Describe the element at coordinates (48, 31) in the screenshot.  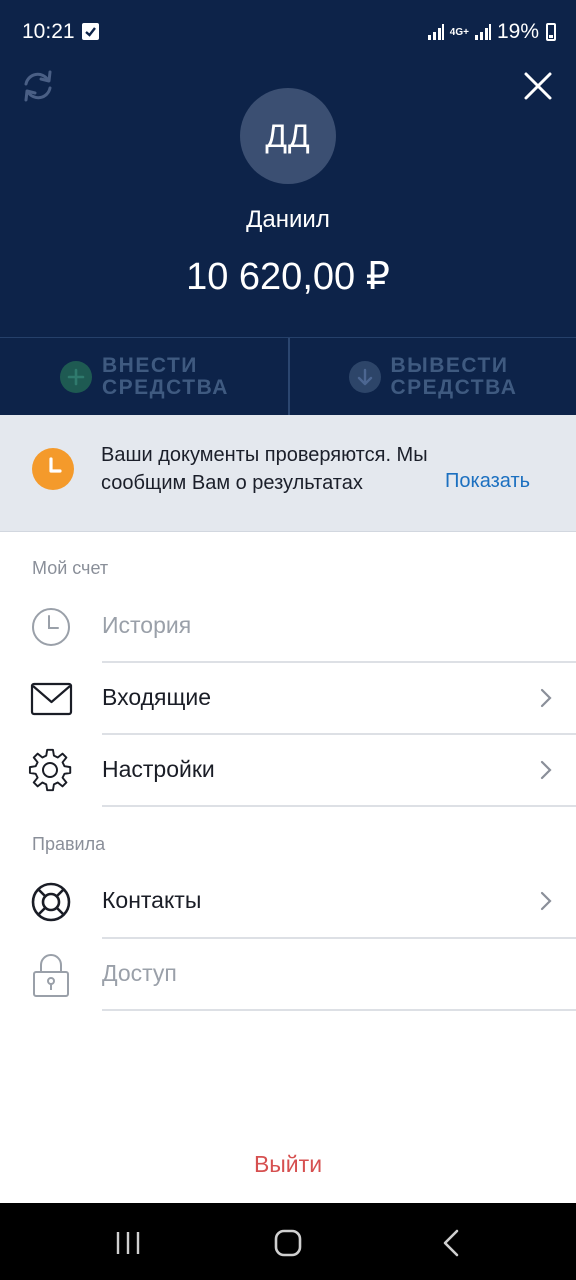
I see `status-time: 10:21` at that location.